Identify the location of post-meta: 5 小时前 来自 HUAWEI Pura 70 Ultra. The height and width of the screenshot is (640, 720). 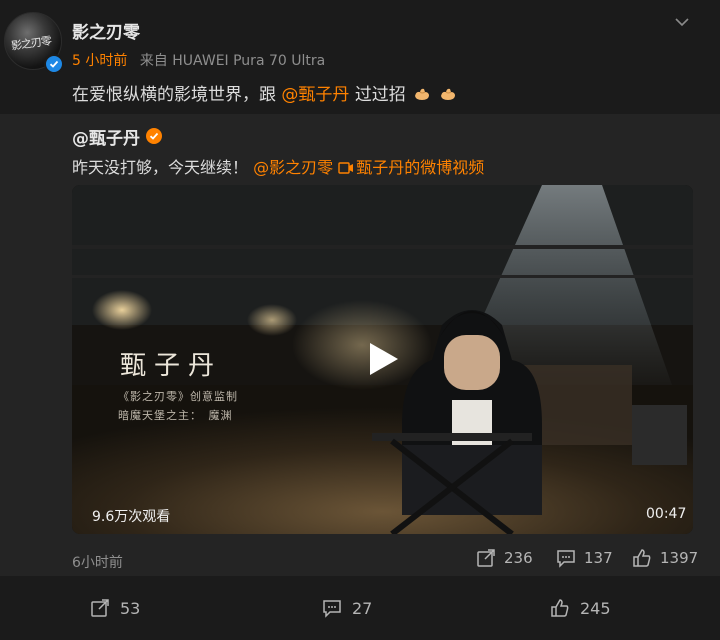
(201, 60).